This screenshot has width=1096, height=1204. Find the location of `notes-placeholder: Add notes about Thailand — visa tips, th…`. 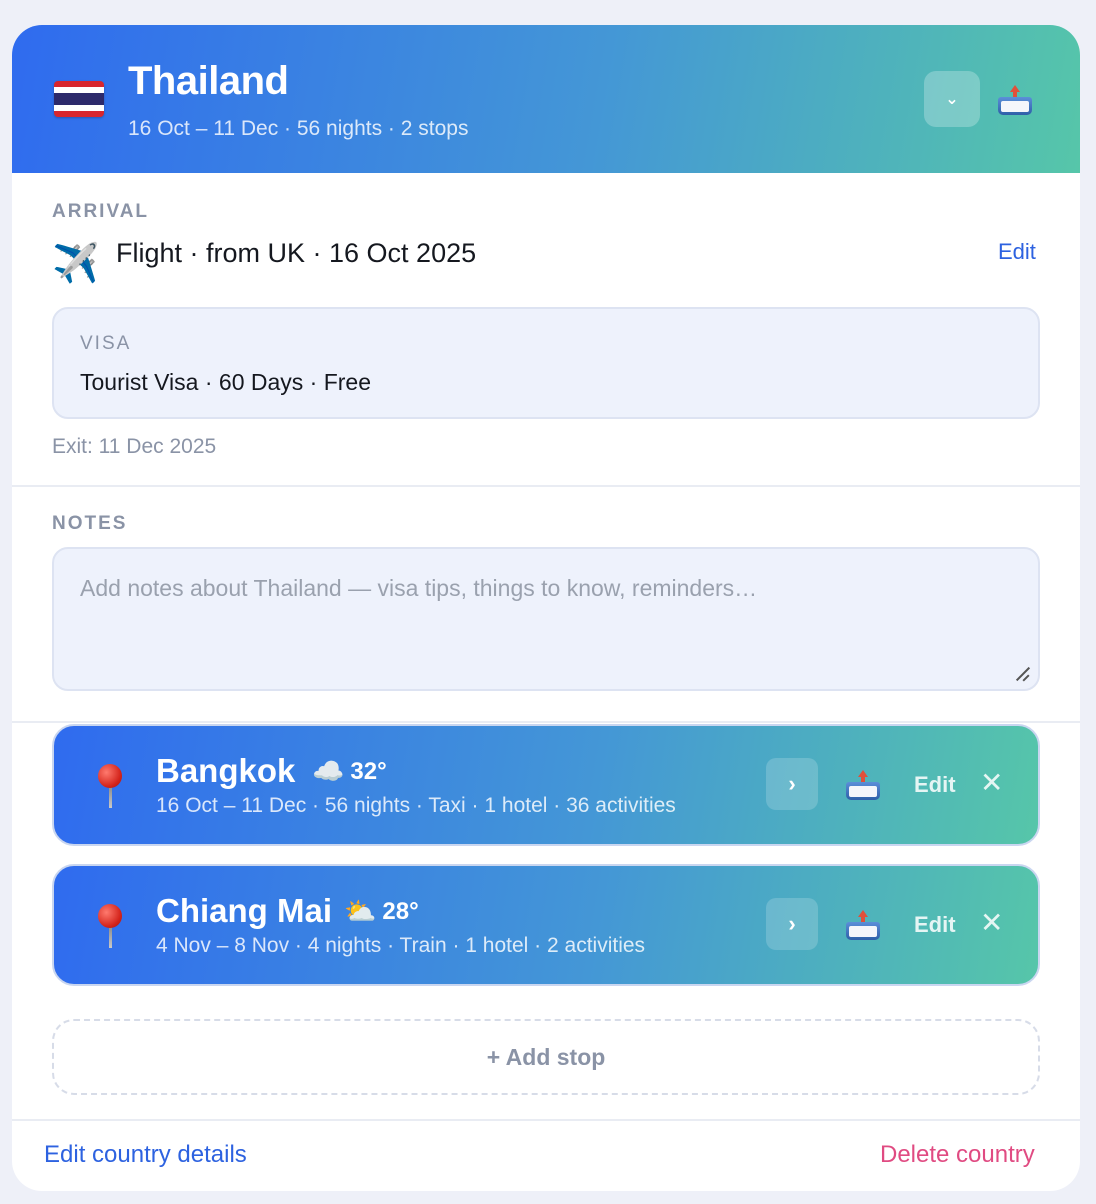

notes-placeholder: Add notes about Thailand — visa tips, th… is located at coordinates (419, 588).